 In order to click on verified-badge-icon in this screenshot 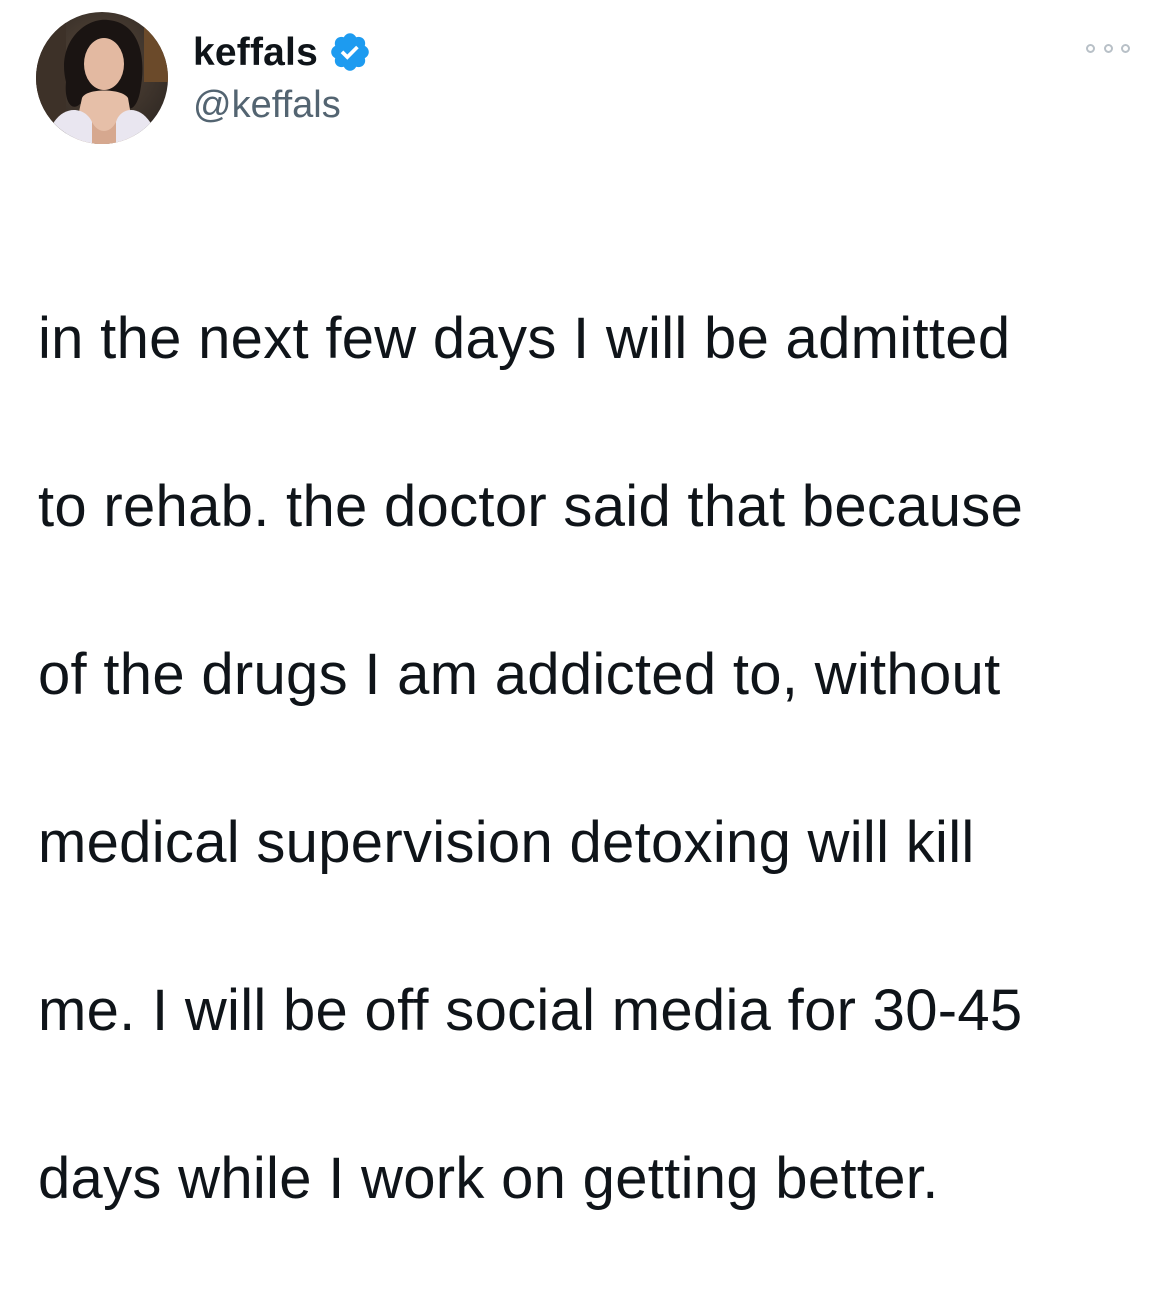, I will do `click(350, 52)`.